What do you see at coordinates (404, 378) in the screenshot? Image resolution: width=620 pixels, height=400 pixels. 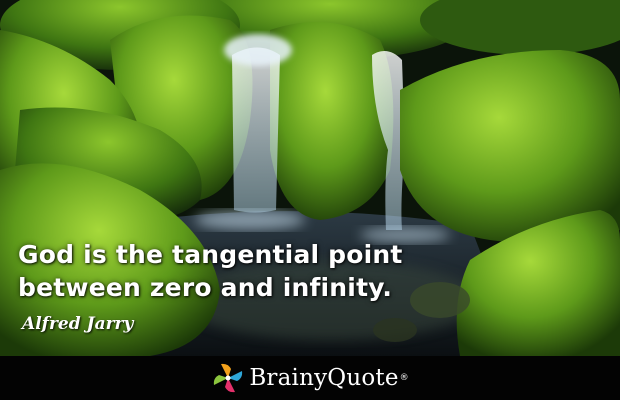 I see `registered-mark: ®` at bounding box center [404, 378].